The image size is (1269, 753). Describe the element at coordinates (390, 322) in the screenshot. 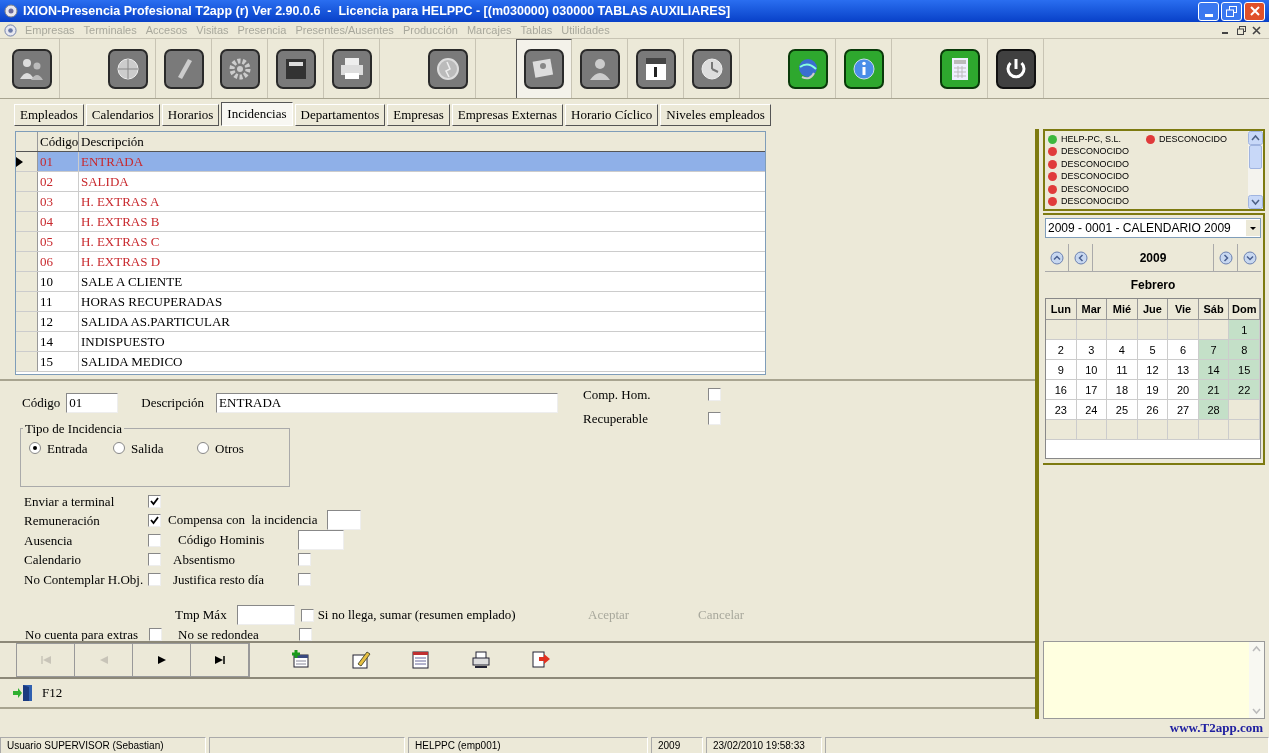

I see `table-row: 12 SALIDA AS.PARTICULAR` at that location.